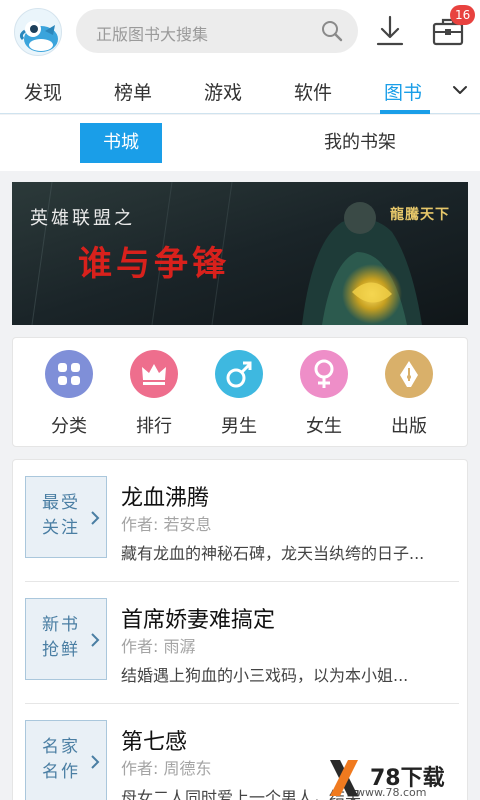  I want to click on category-publish: 出版, so click(409, 394).